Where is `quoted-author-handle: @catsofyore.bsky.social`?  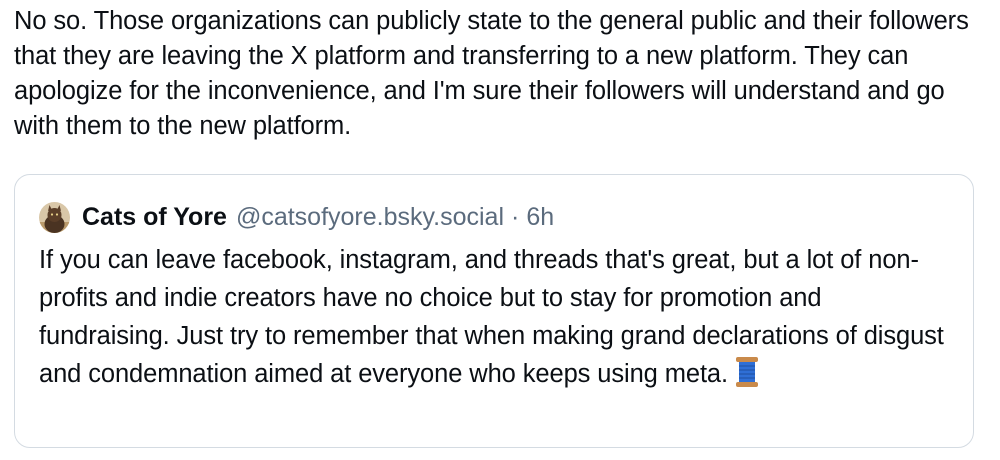 quoted-author-handle: @catsofyore.bsky.social is located at coordinates (370, 217).